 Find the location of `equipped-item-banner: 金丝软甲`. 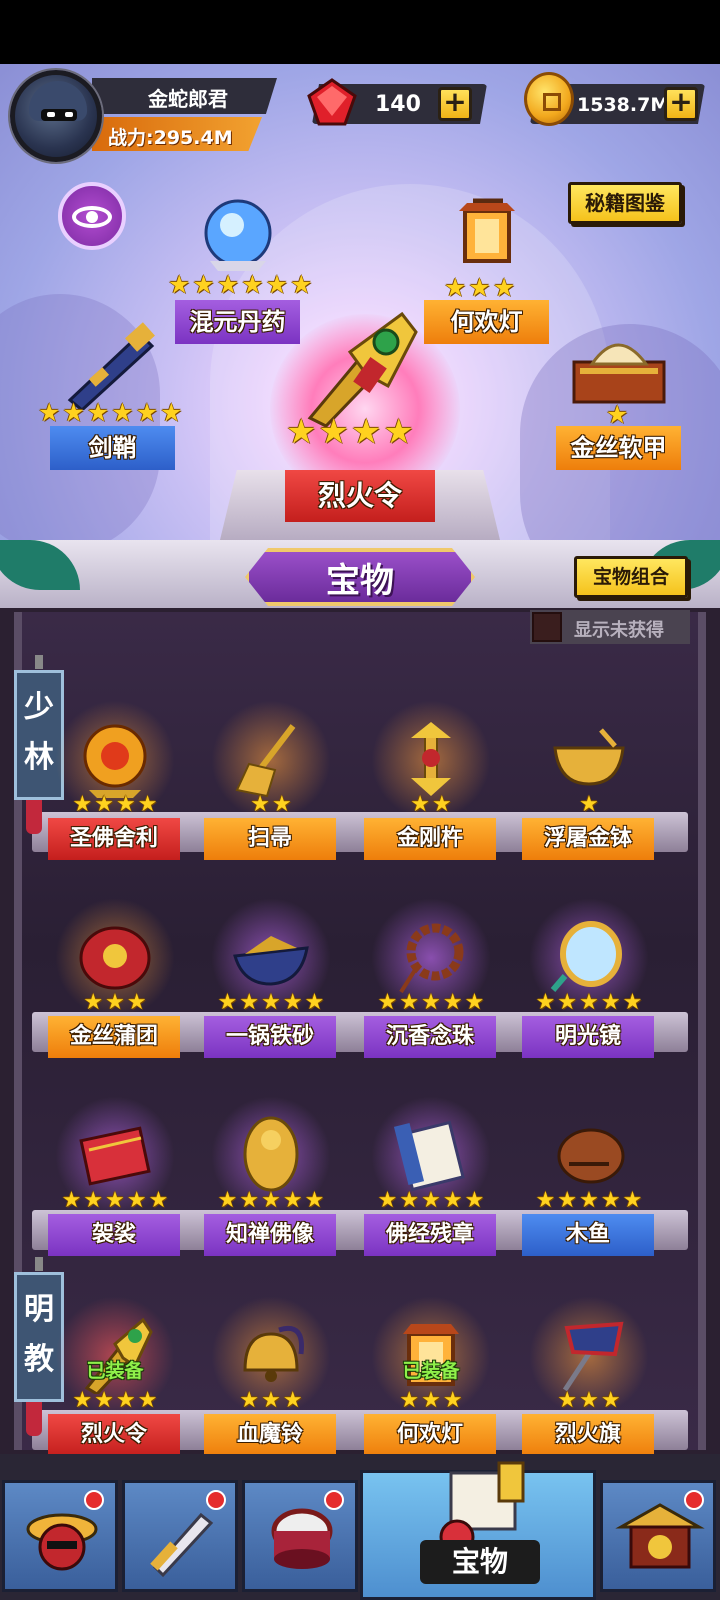

equipped-item-banner: 金丝软甲 is located at coordinates (618, 448).